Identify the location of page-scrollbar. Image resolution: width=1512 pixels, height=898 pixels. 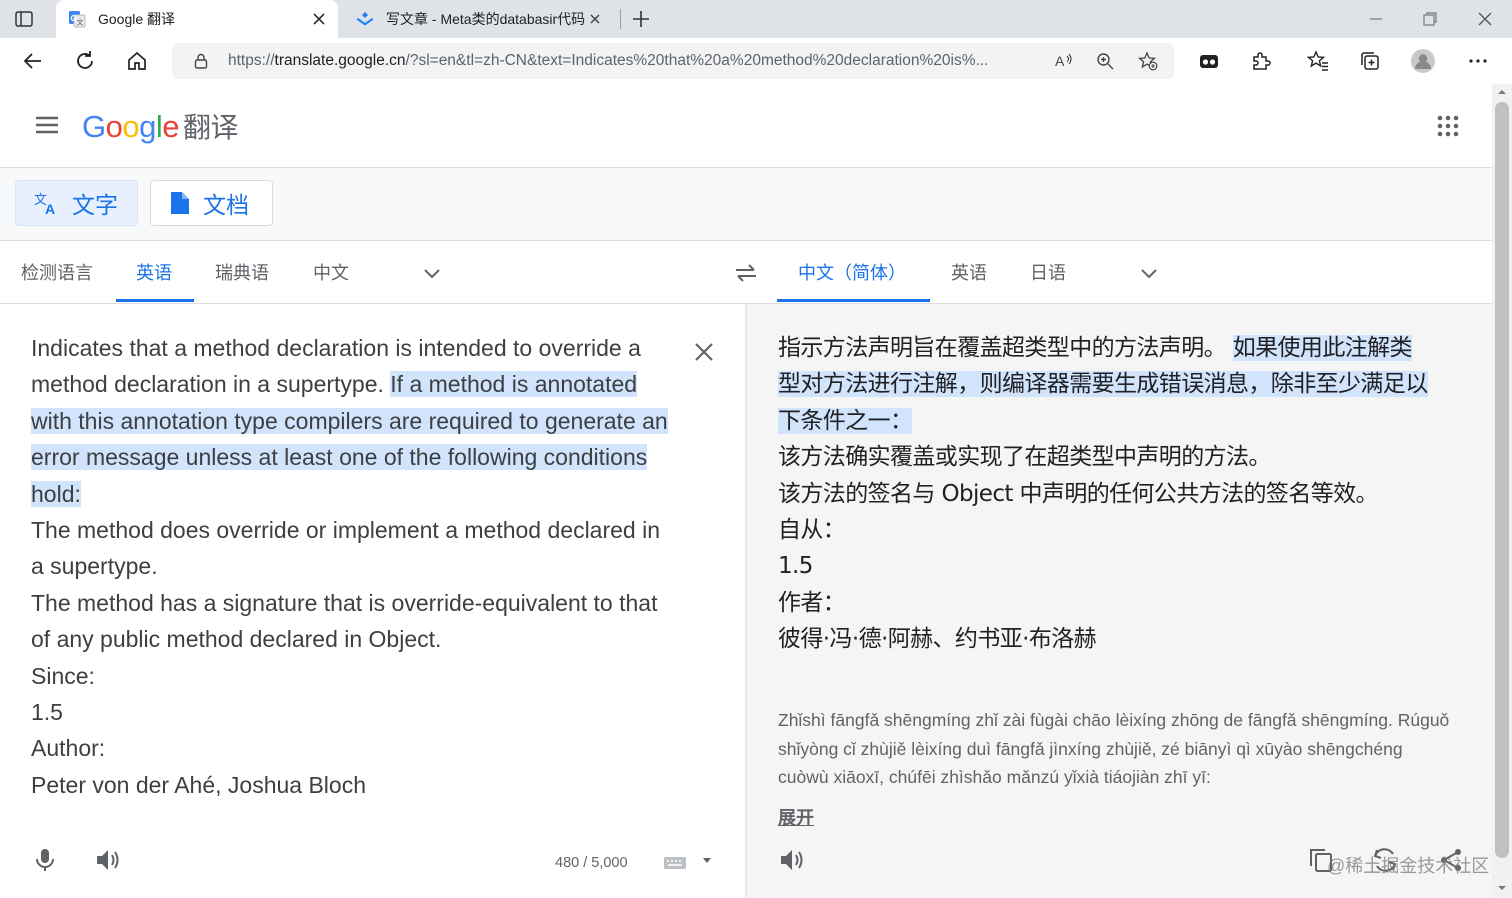
(1502, 491).